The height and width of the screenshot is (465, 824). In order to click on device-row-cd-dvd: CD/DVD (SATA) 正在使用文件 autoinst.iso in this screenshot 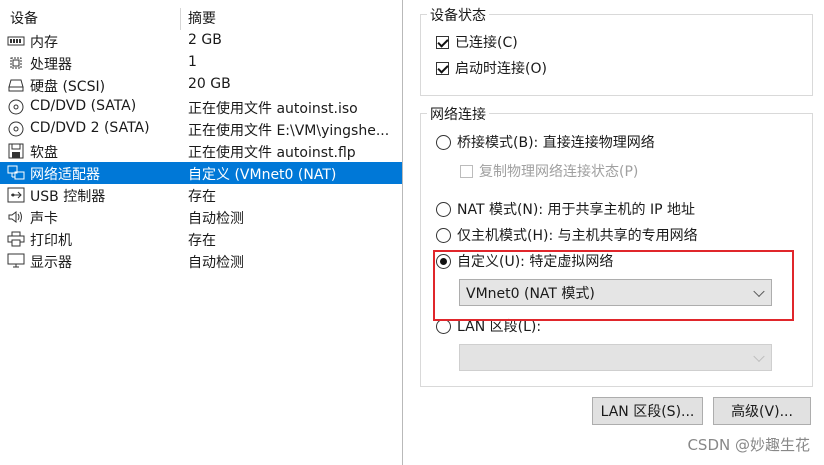, I will do `click(201, 107)`.